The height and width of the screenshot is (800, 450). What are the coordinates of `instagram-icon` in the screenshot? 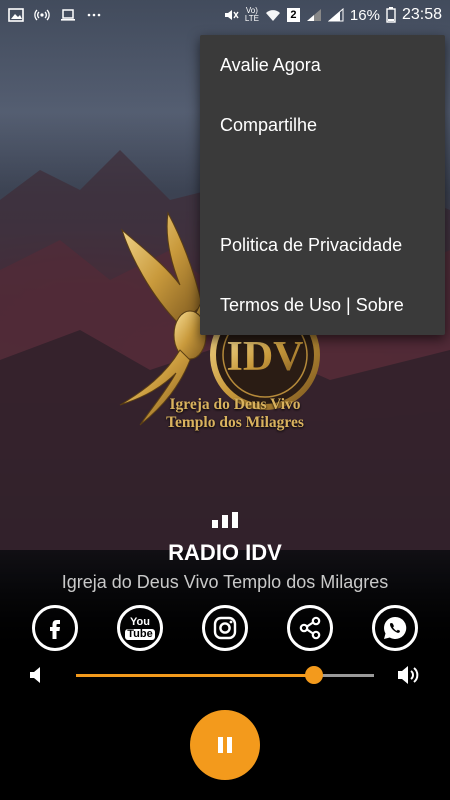 It's located at (225, 628).